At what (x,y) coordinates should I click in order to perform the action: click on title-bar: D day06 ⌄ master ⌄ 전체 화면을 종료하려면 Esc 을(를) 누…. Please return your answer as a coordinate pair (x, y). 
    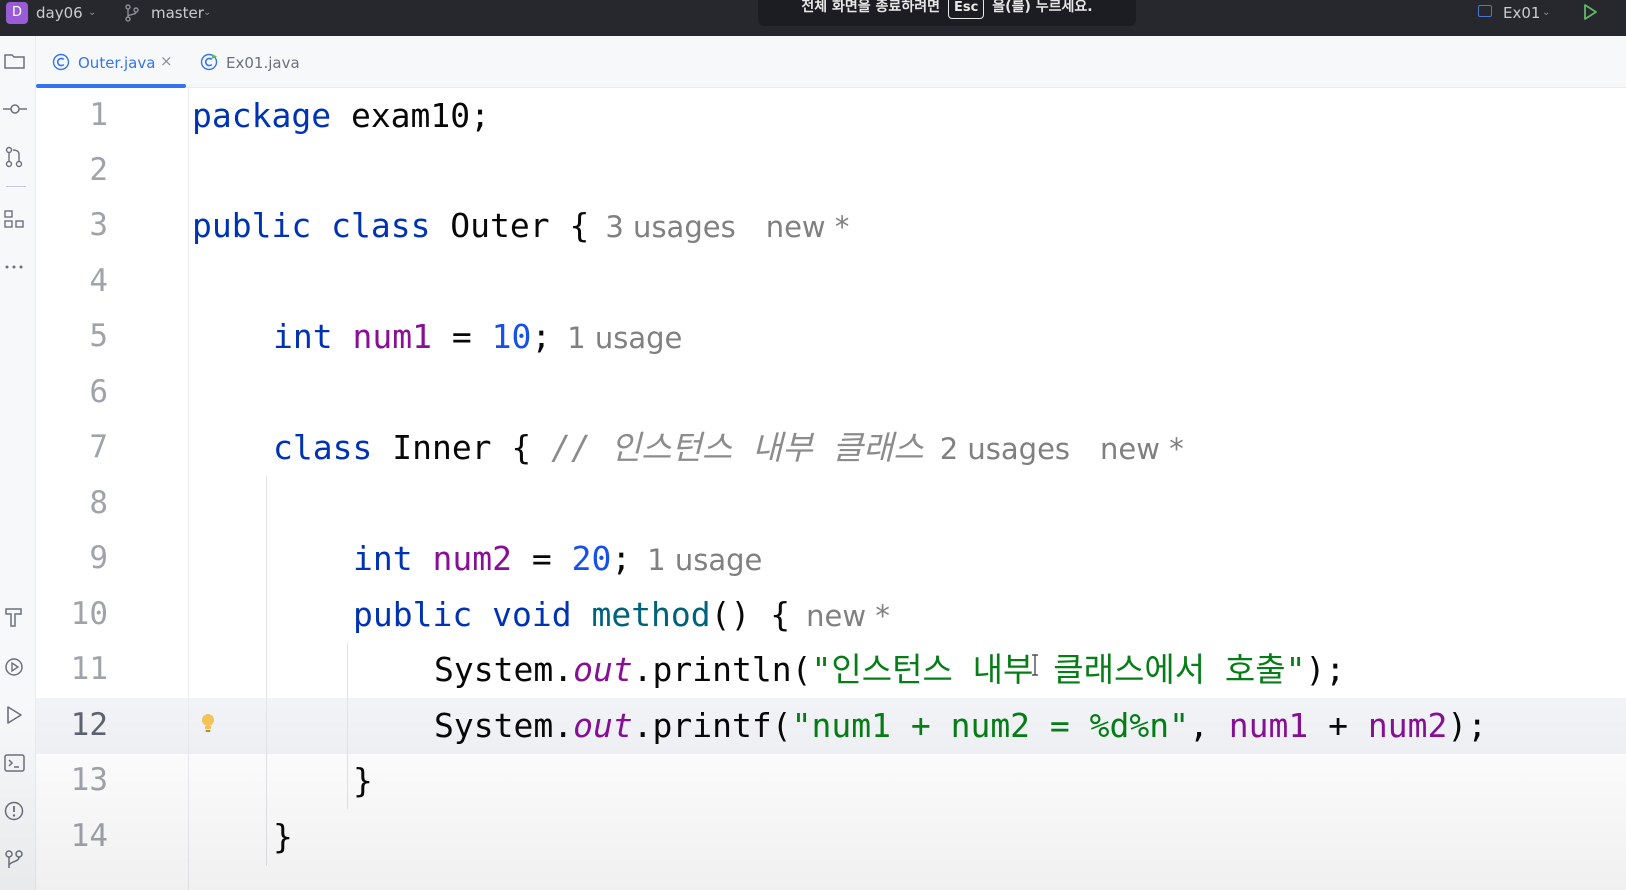
    Looking at the image, I should click on (813, 18).